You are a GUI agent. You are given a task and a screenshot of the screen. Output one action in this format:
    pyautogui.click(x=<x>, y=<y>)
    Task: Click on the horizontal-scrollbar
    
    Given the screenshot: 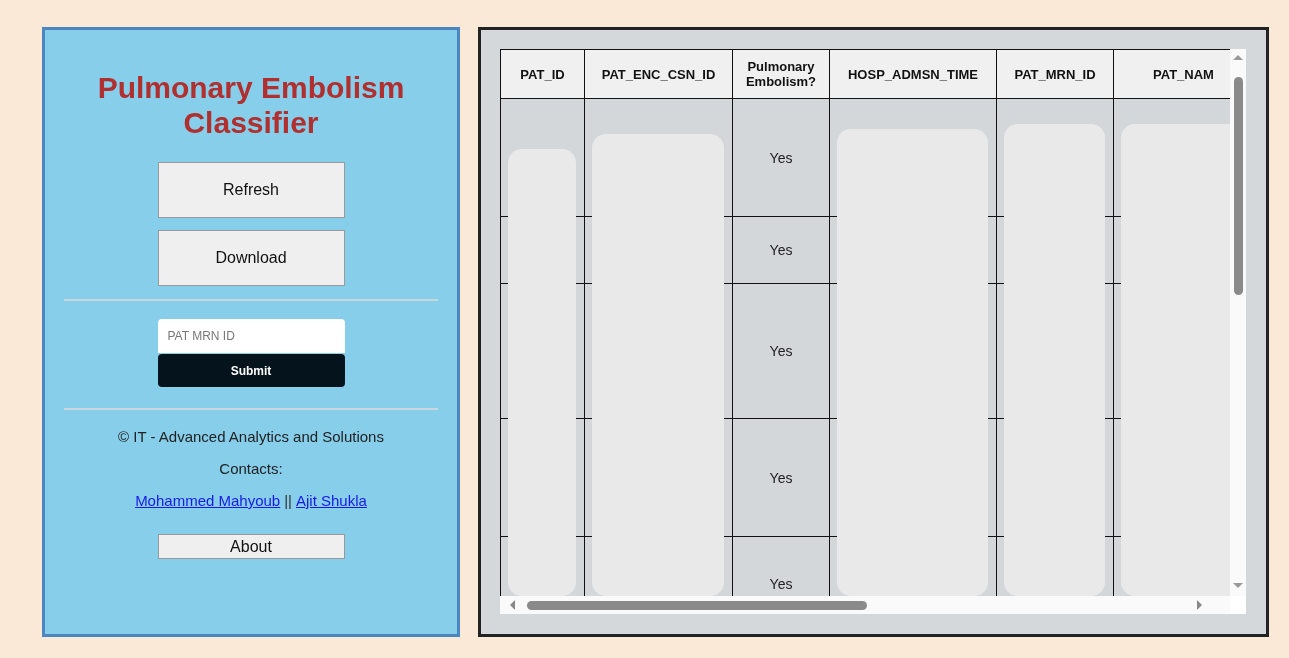 What is the action you would take?
    pyautogui.click(x=865, y=605)
    